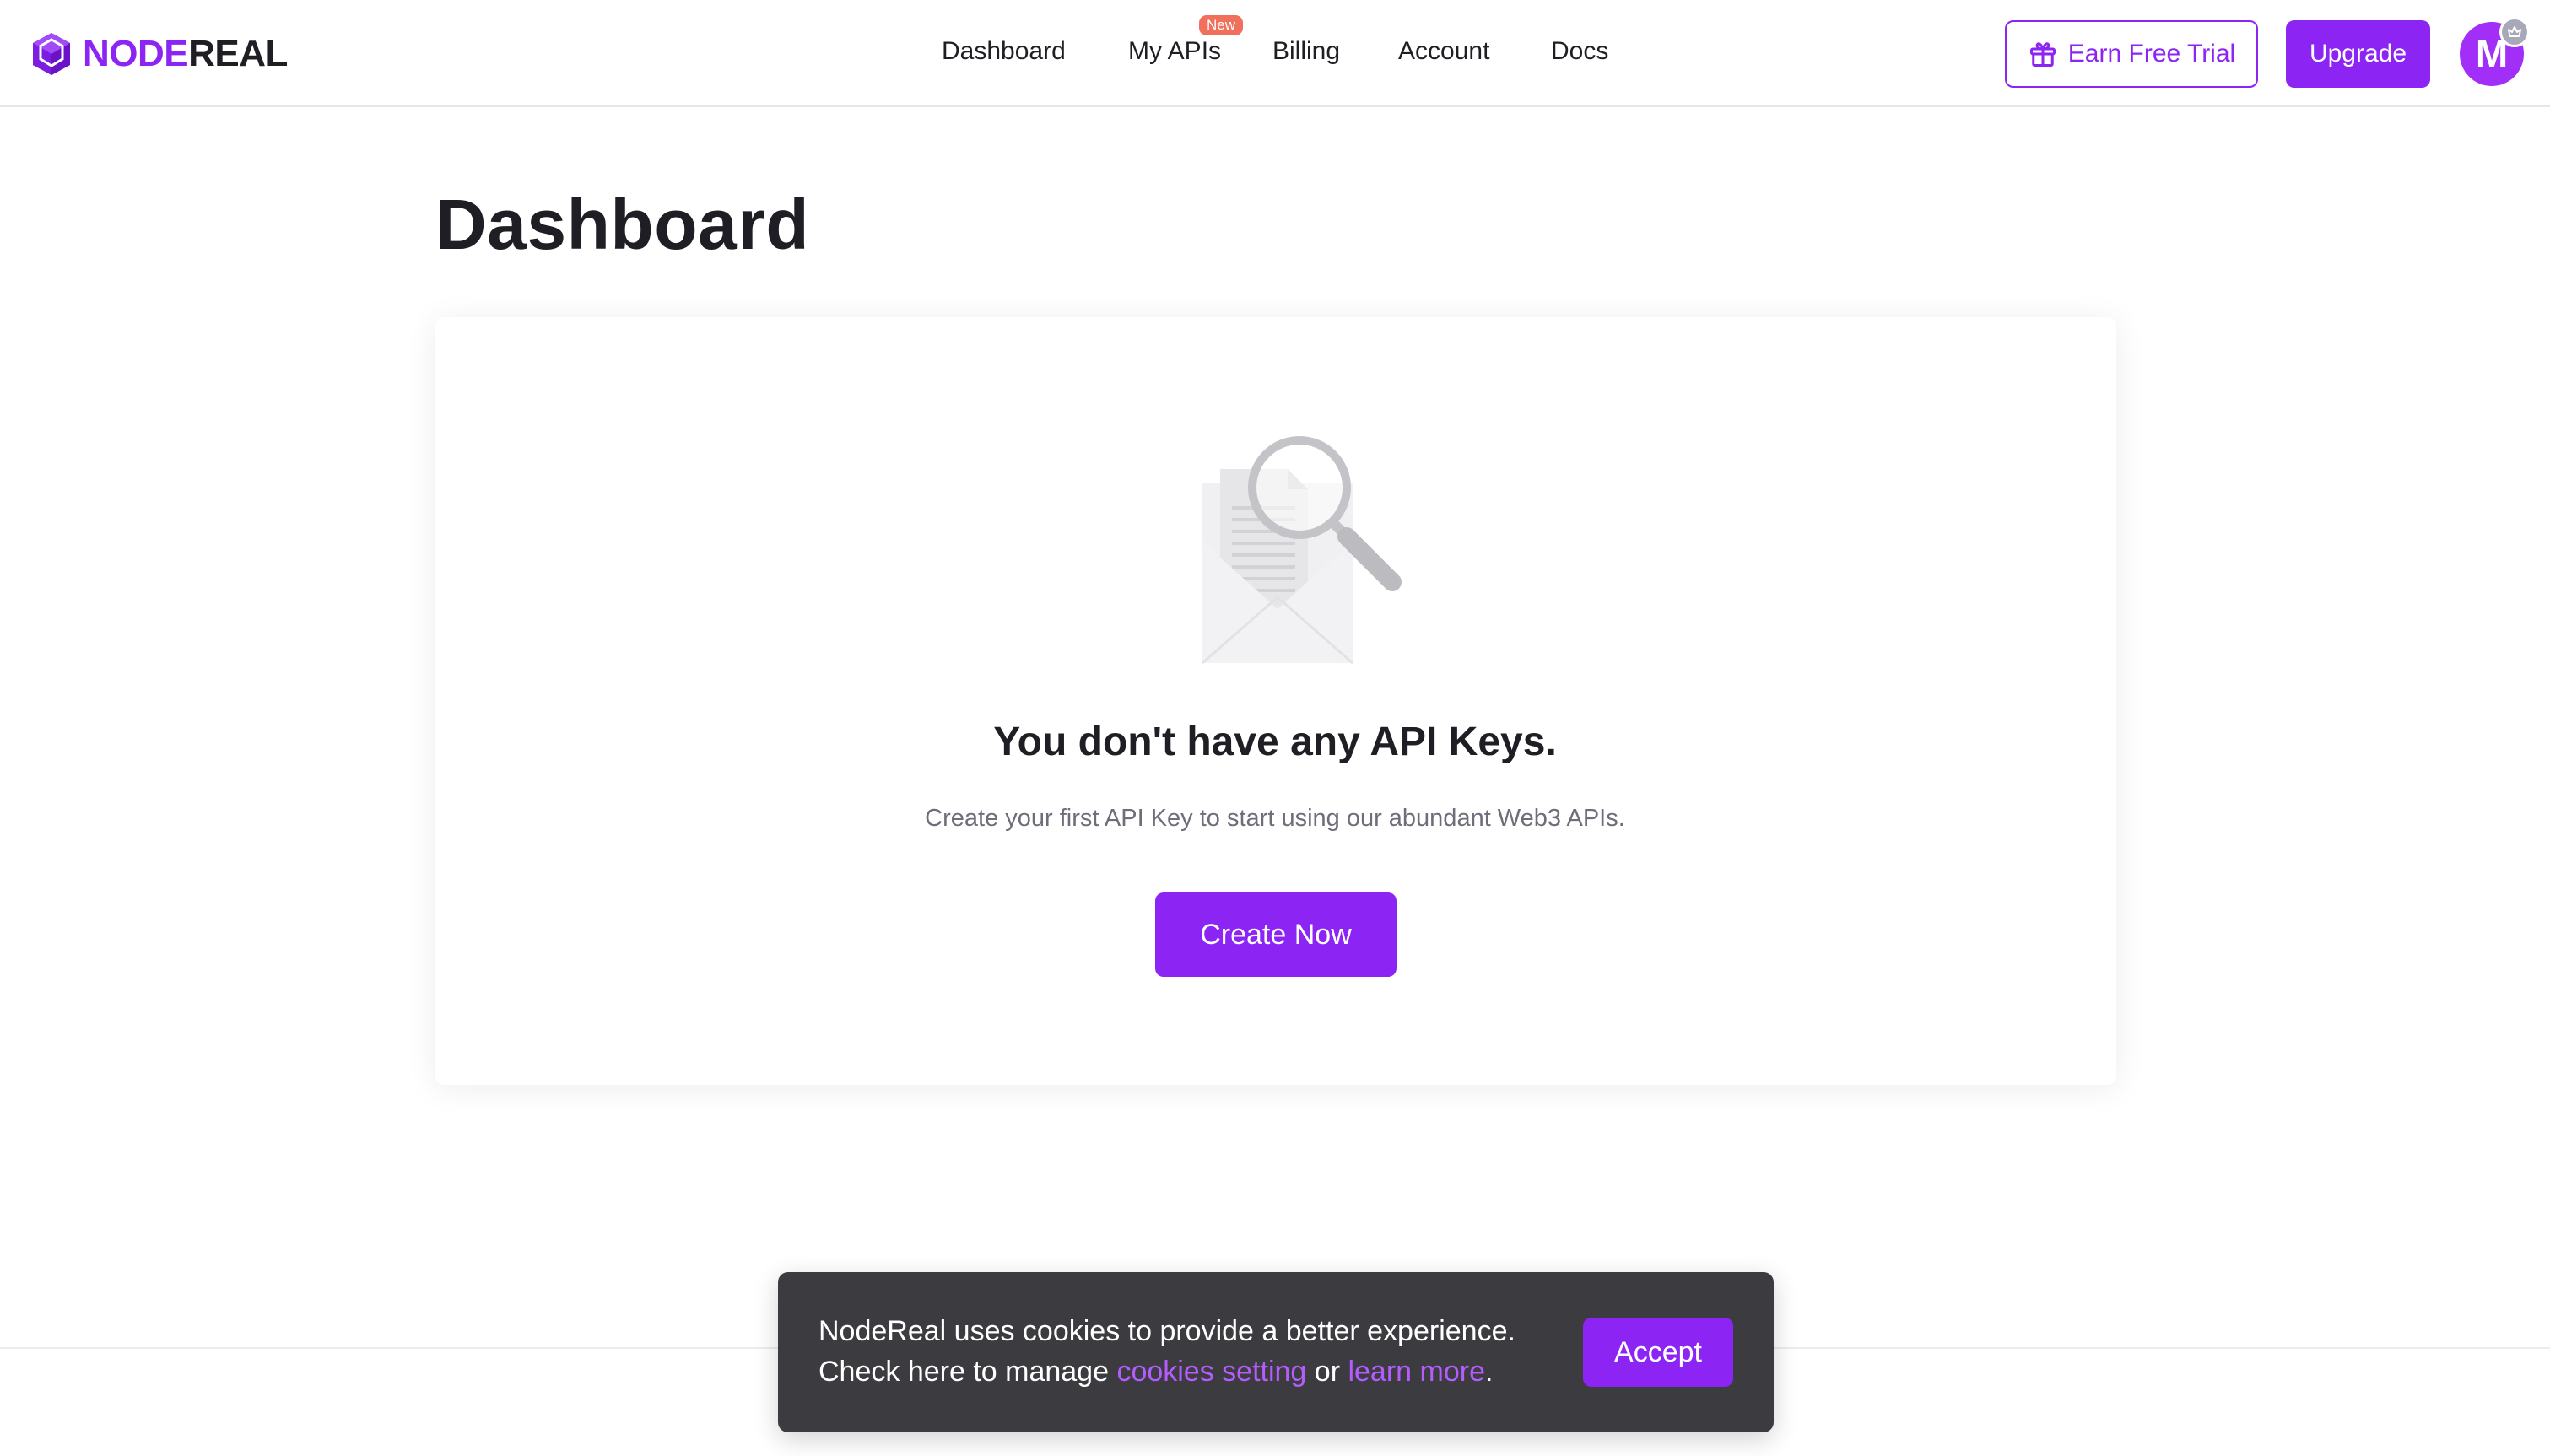 The height and width of the screenshot is (1456, 2550). Describe the element at coordinates (1306, 52) in the screenshot. I see `nav-item-billing: Billing` at that location.